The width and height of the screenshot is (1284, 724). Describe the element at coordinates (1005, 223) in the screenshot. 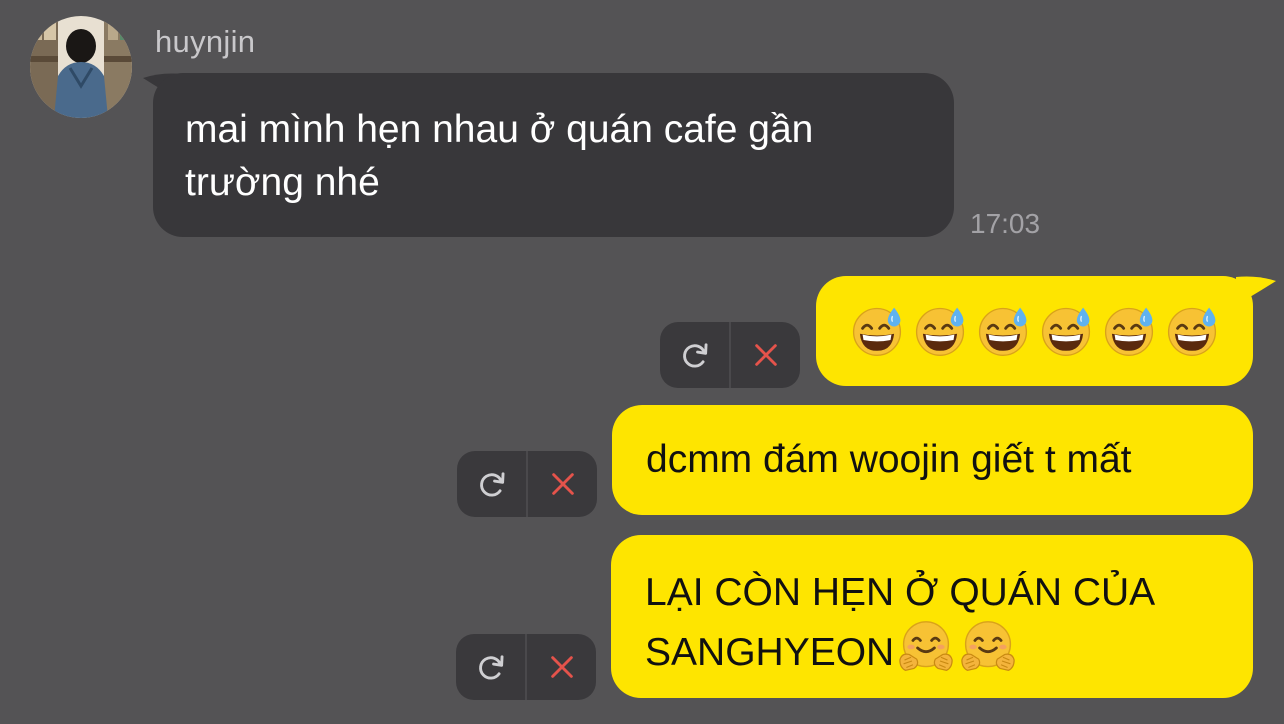

I see `message-timestamp: 17:03` at that location.